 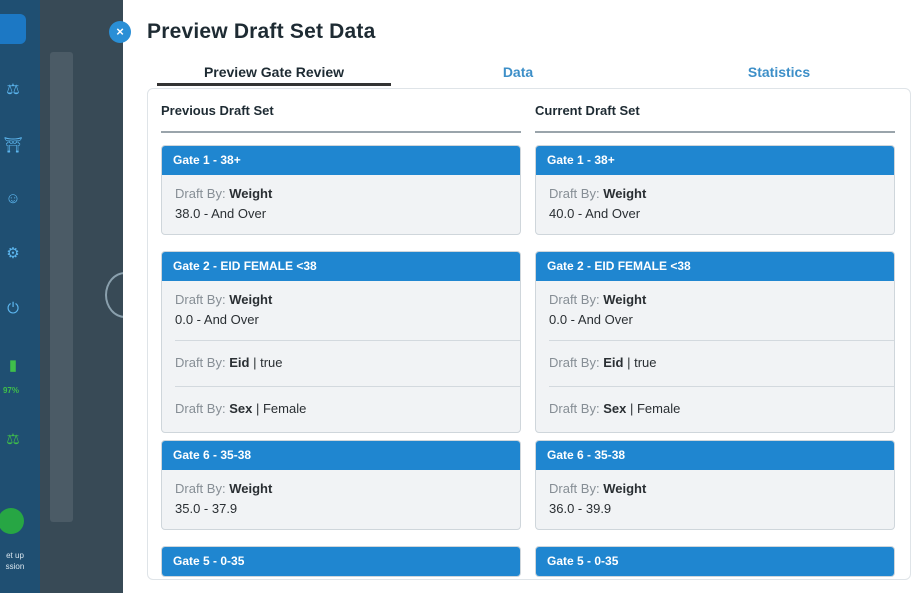 What do you see at coordinates (20, 296) in the screenshot?
I see `app-sidebar: ⚖ ⛩ ☺ ⚙ ⏻ ▮ 97% ⚖ et up ssion` at bounding box center [20, 296].